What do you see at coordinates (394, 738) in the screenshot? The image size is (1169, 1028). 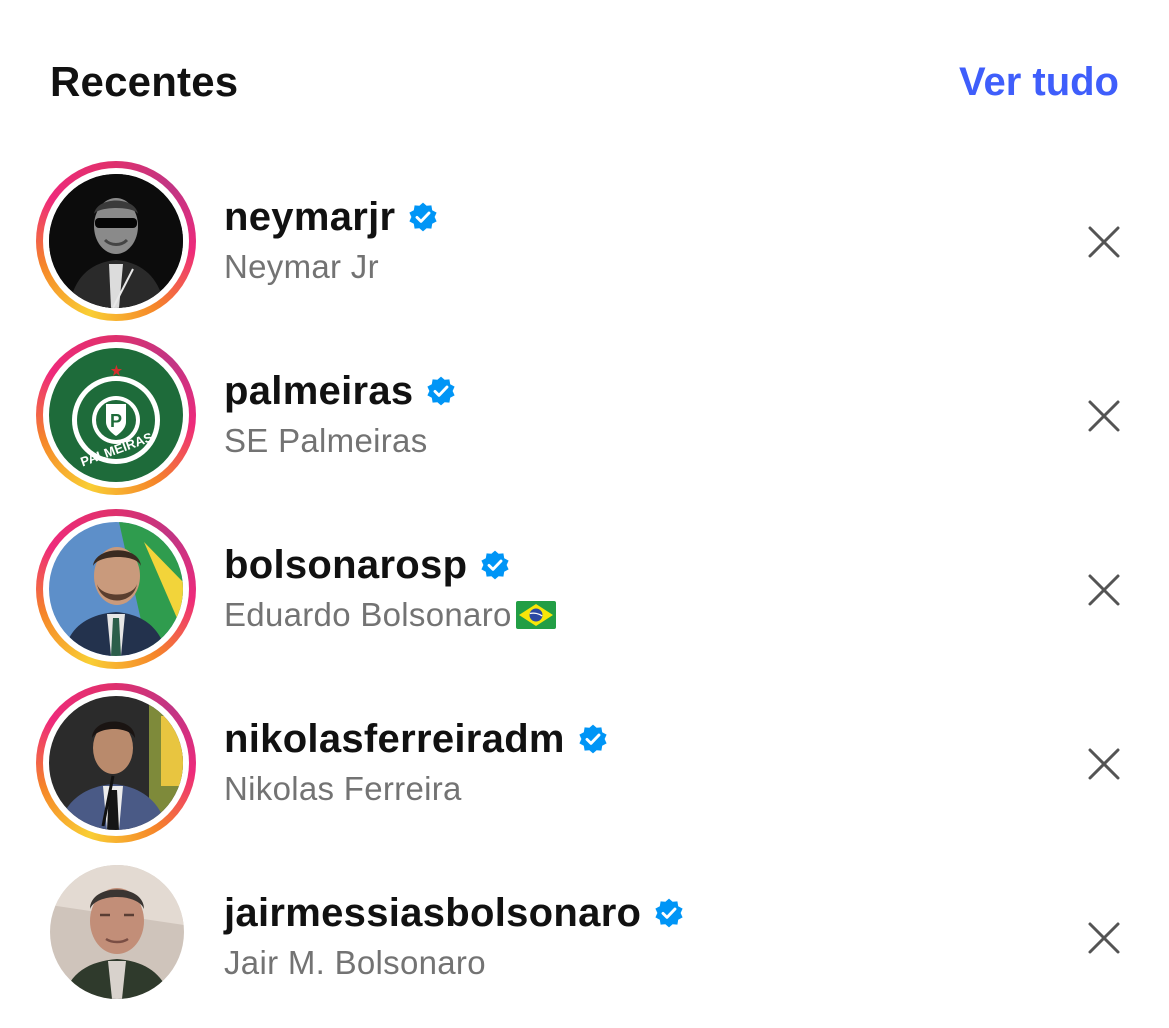 I see `username: nikolasferreiradm` at bounding box center [394, 738].